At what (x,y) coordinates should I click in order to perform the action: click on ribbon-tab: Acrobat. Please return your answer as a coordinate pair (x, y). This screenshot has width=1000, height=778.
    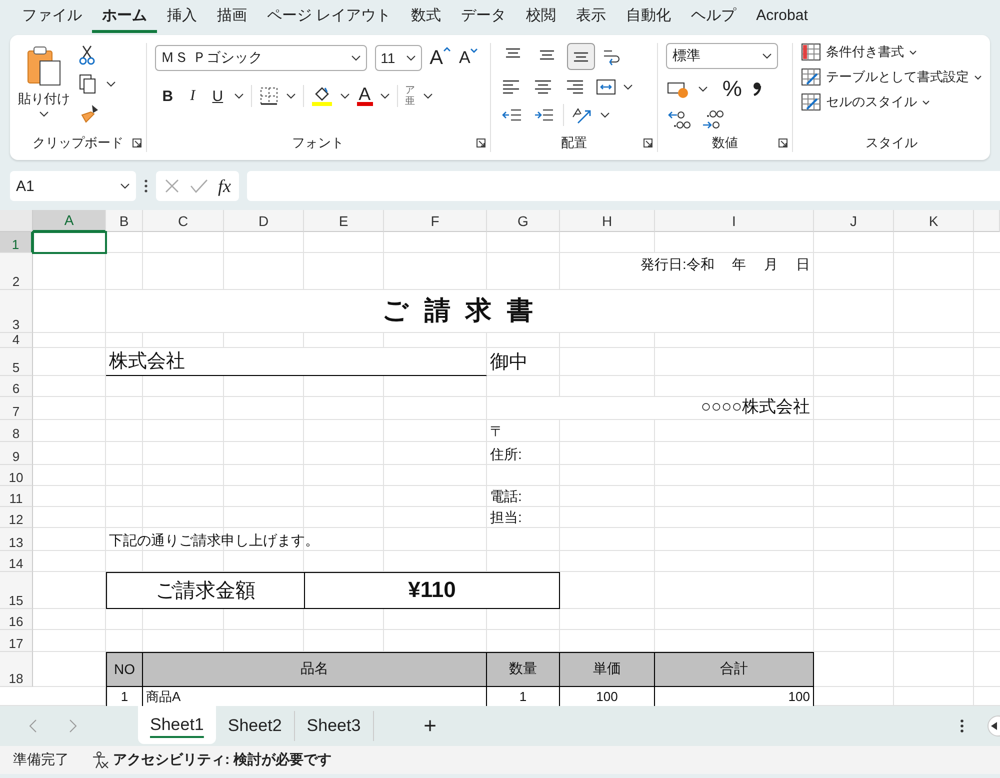
    Looking at the image, I should click on (782, 17).